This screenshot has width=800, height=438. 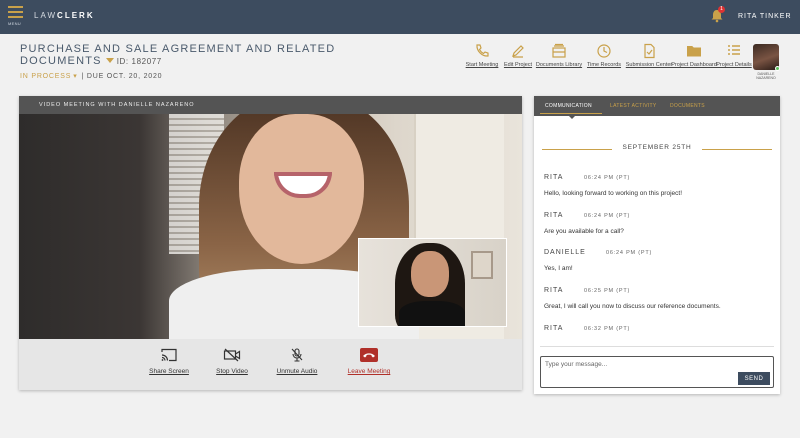 What do you see at coordinates (657, 326) in the screenshot?
I see `chat-message: RITA 06:32 PM (PT)` at bounding box center [657, 326].